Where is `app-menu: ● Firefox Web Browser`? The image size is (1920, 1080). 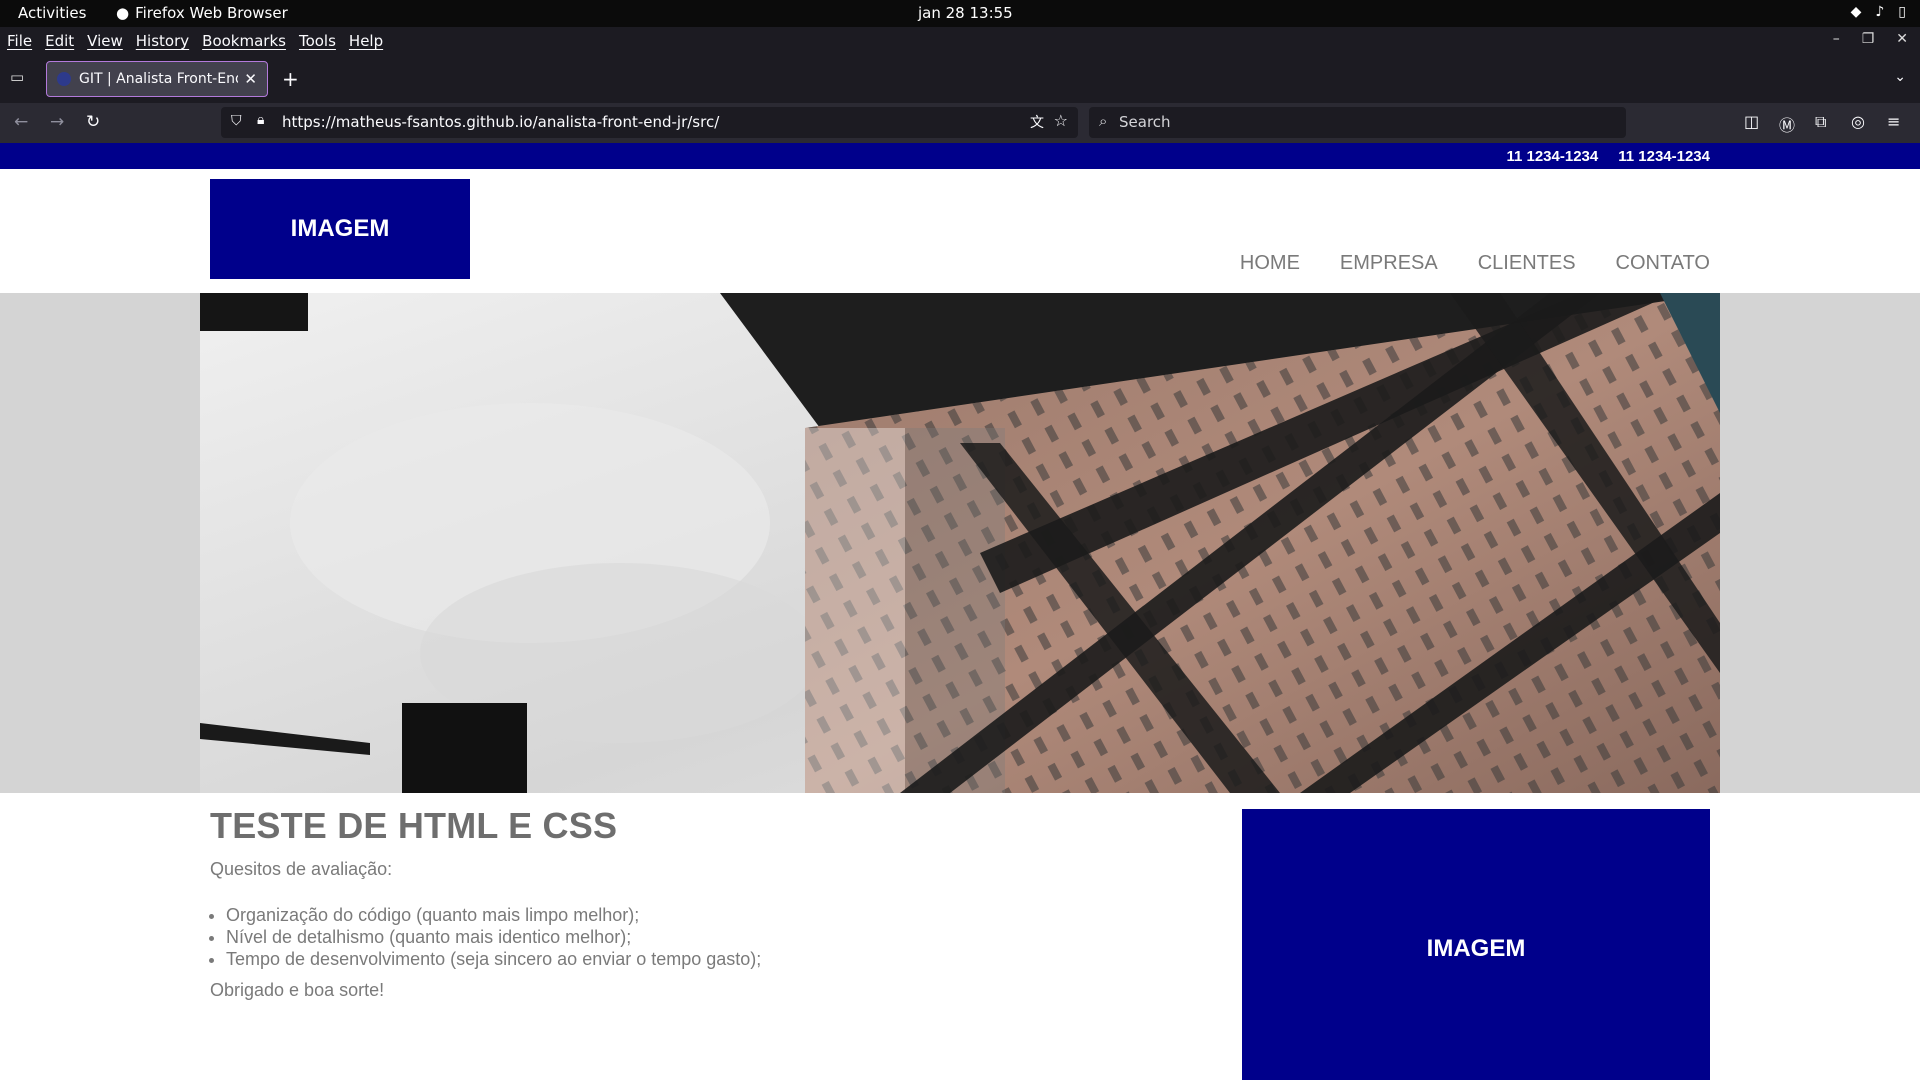 app-menu: ● Firefox Web Browser is located at coordinates (202, 13).